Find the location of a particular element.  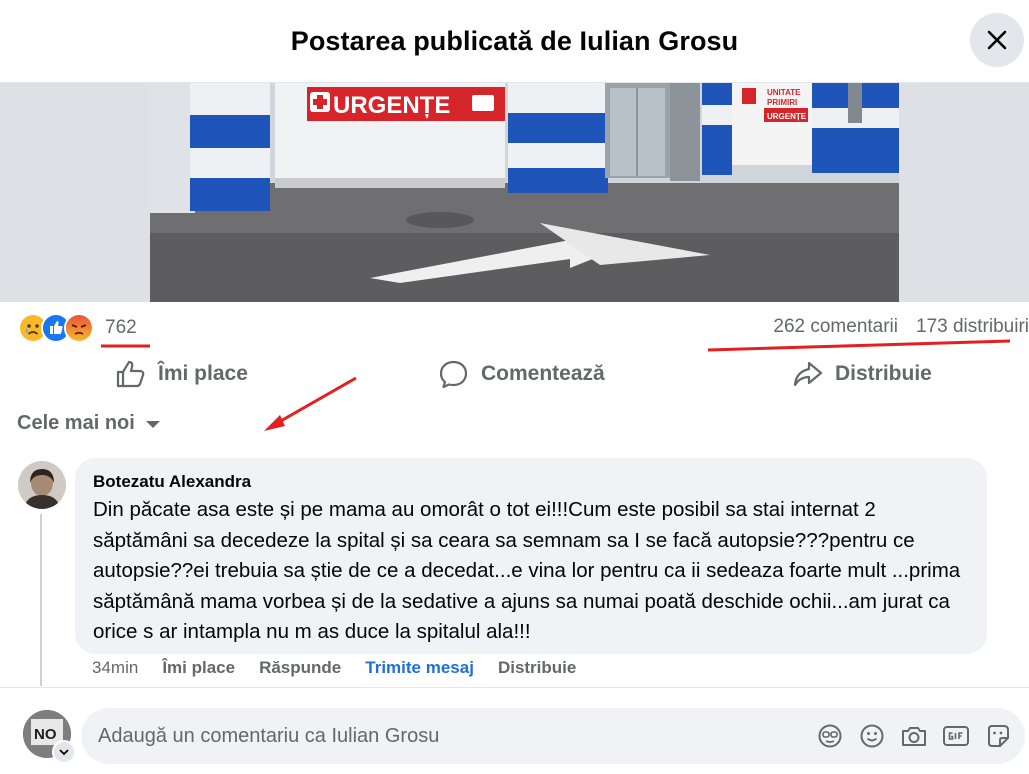

emoji-button is located at coordinates (872, 736).